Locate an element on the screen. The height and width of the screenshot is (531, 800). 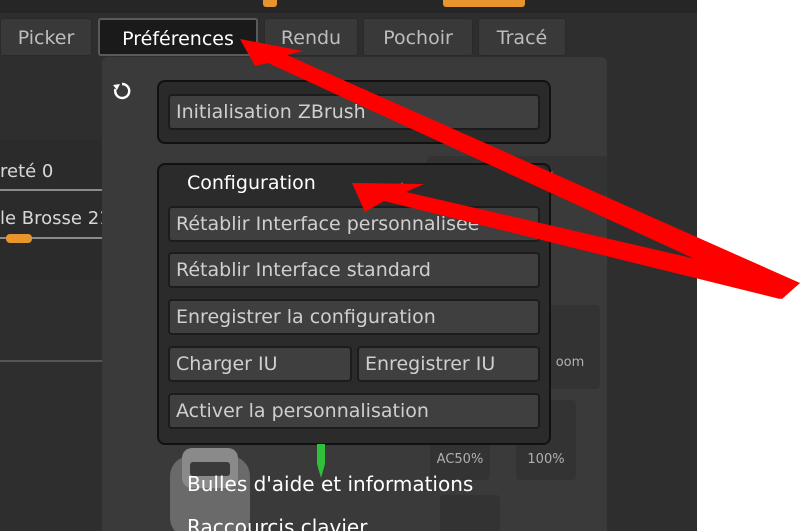
configuration-title: Configuration is located at coordinates (251, 183).